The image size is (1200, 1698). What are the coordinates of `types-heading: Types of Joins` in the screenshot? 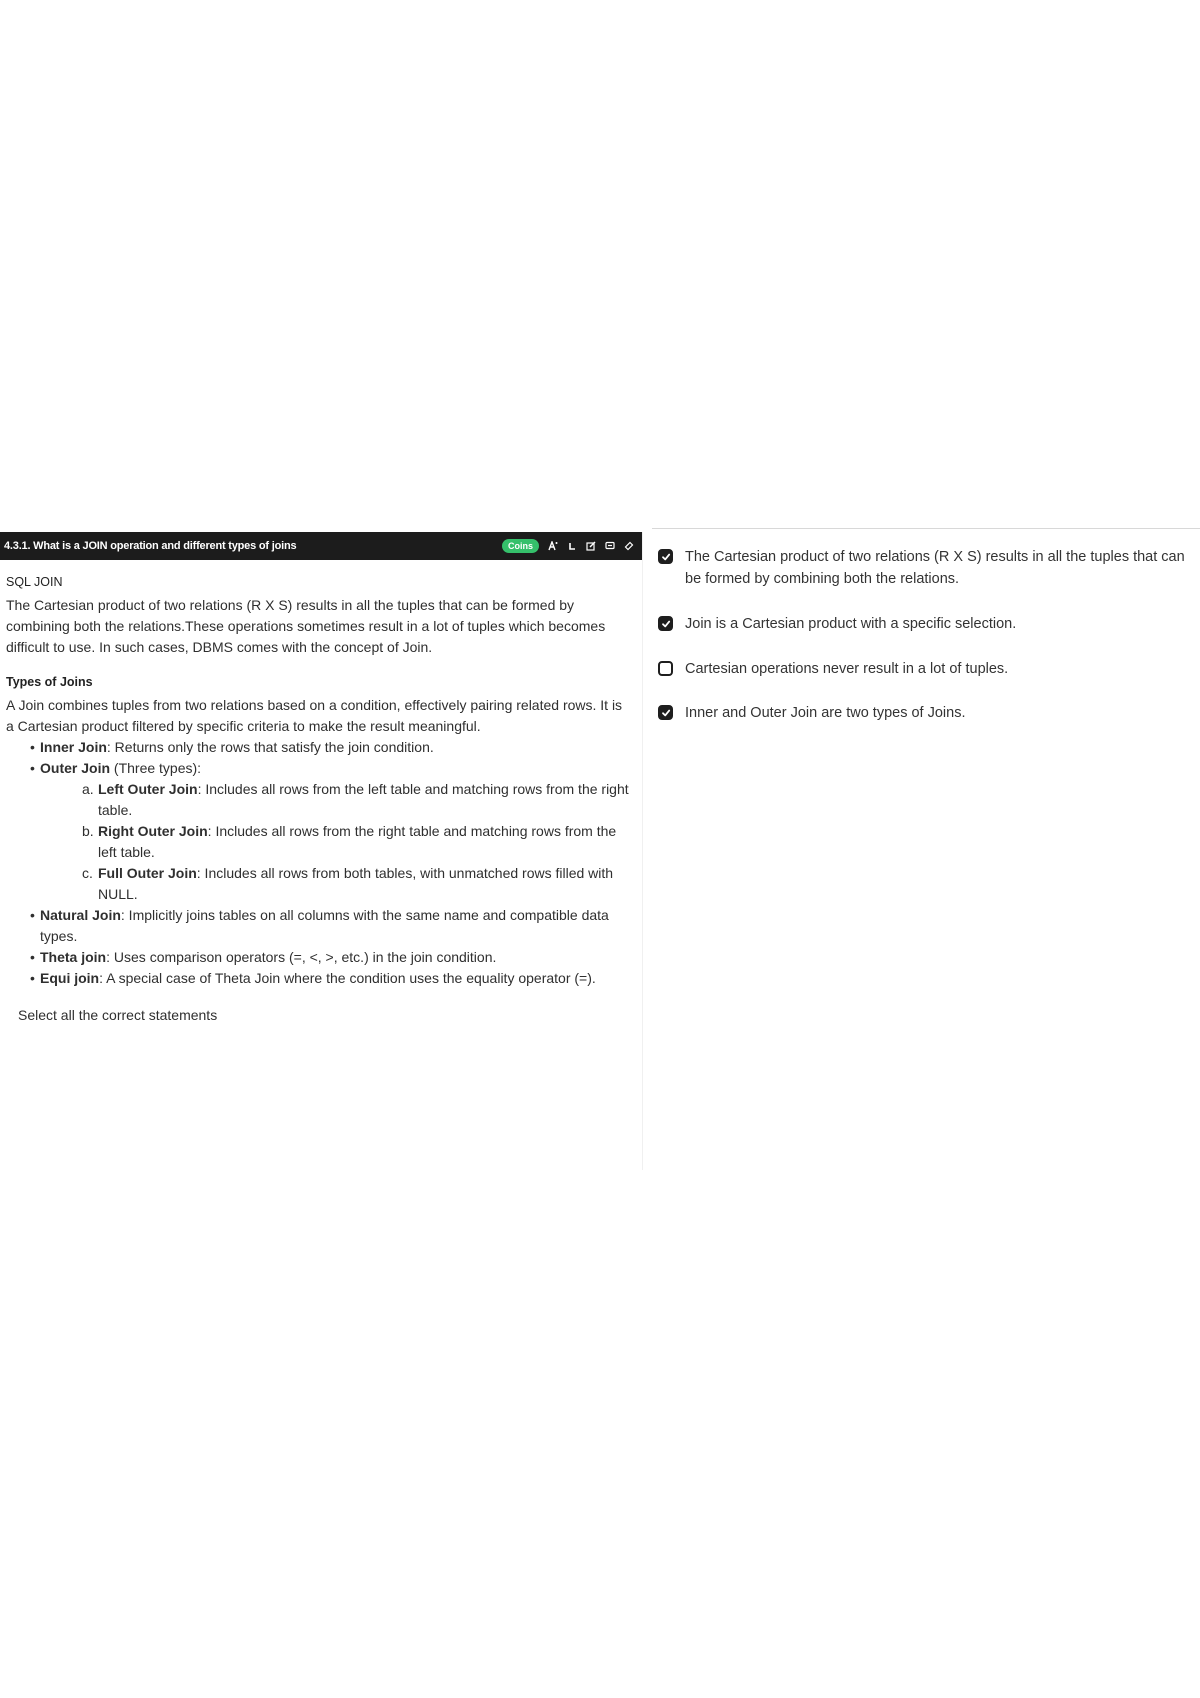 It's located at (49, 682).